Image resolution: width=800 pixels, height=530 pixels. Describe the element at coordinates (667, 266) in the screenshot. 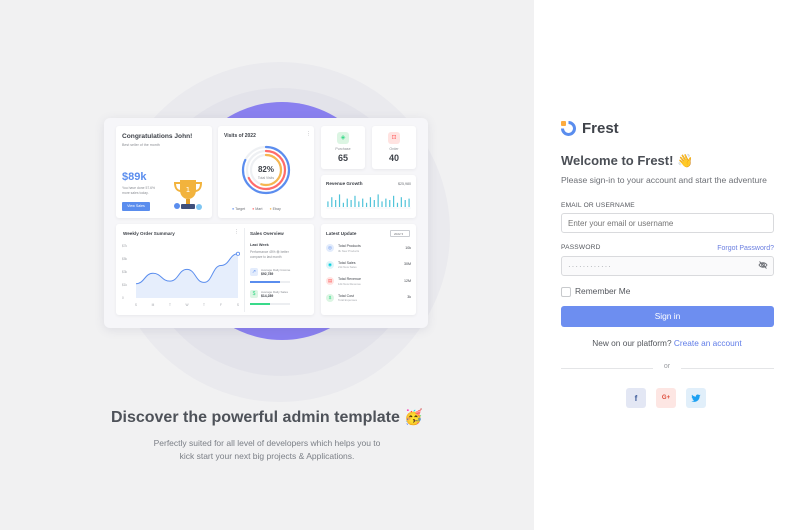

I see `password-field: ············` at that location.